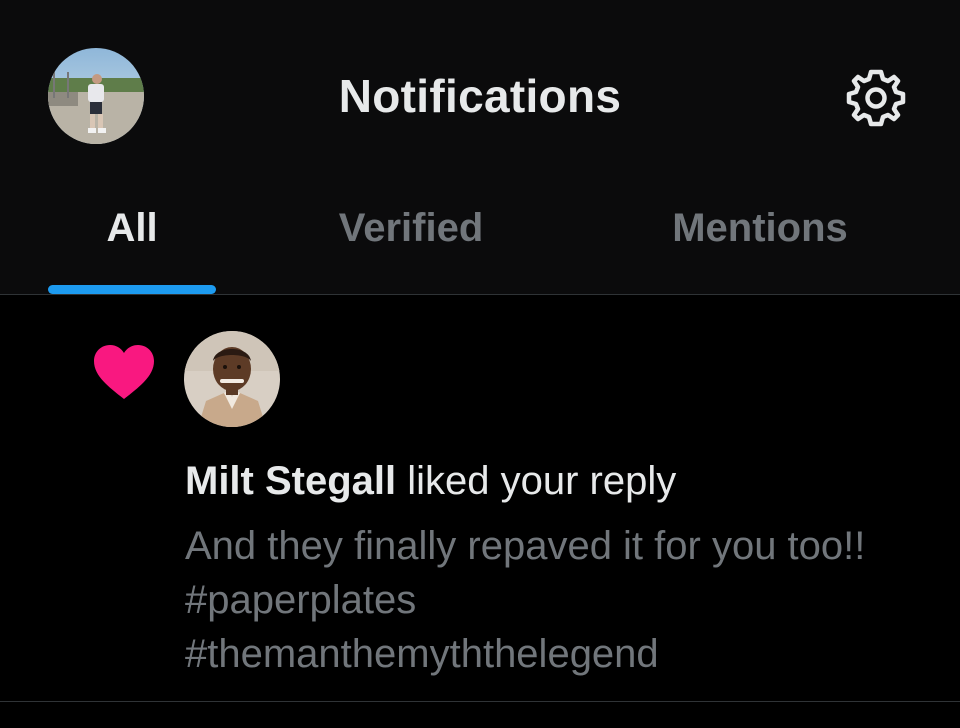 The image size is (960, 728). Describe the element at coordinates (422, 654) in the screenshot. I see `quote-line: #themanthemyththelegend` at that location.